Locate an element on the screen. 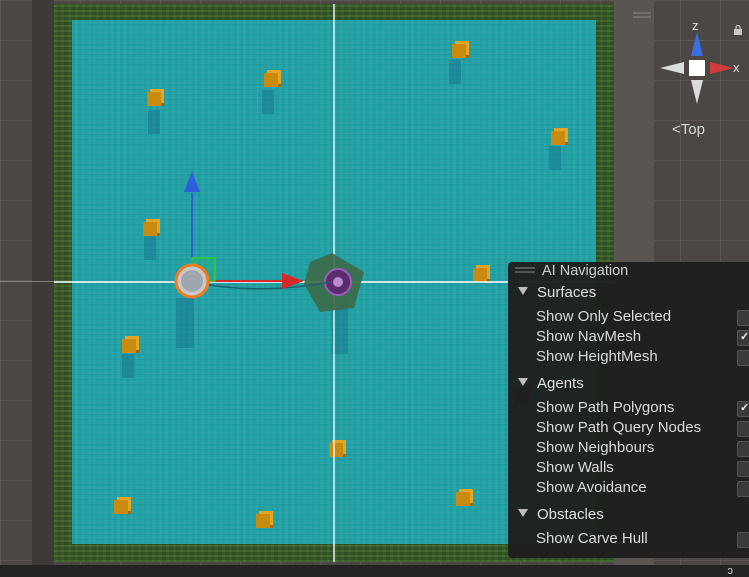 Image resolution: width=749 pixels, height=577 pixels. section-agents: Agents is located at coordinates (551, 384).